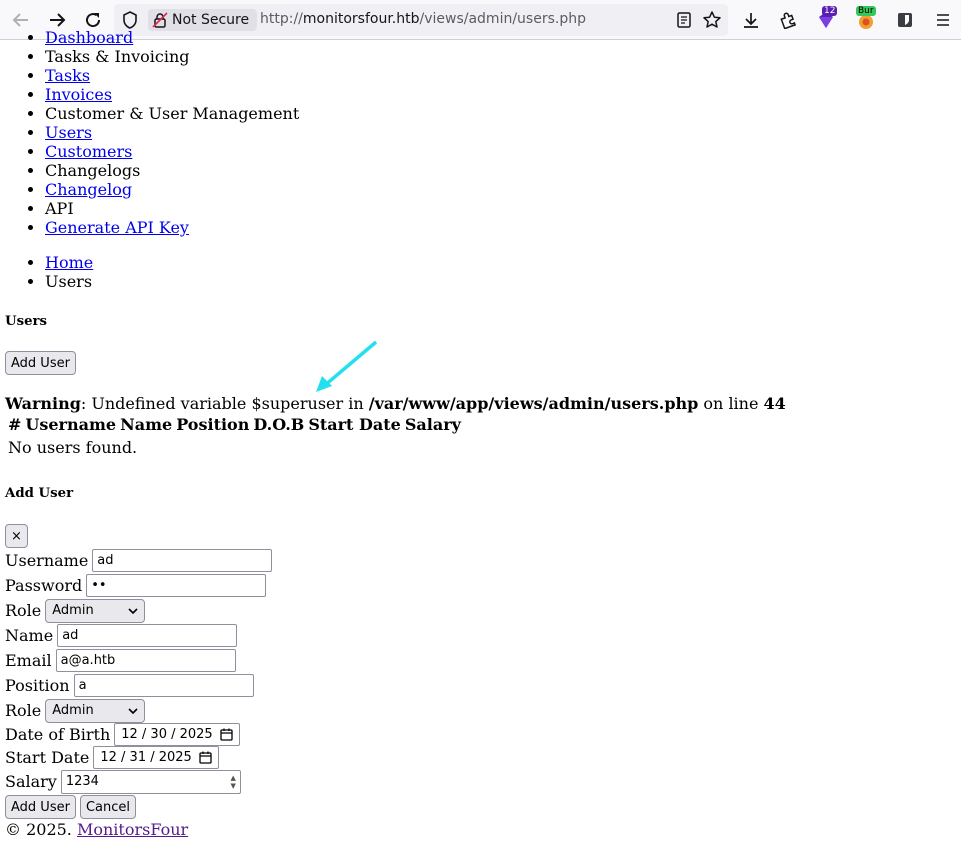 The height and width of the screenshot is (848, 961). What do you see at coordinates (146, 424) in the screenshot?
I see `col-name: Name` at bounding box center [146, 424].